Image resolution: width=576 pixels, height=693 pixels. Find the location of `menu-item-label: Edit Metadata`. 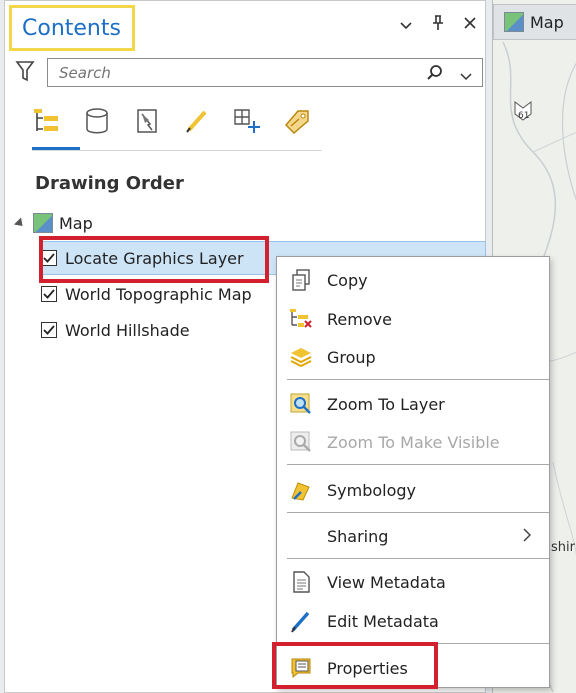

menu-item-label: Edit Metadata is located at coordinates (383, 621).